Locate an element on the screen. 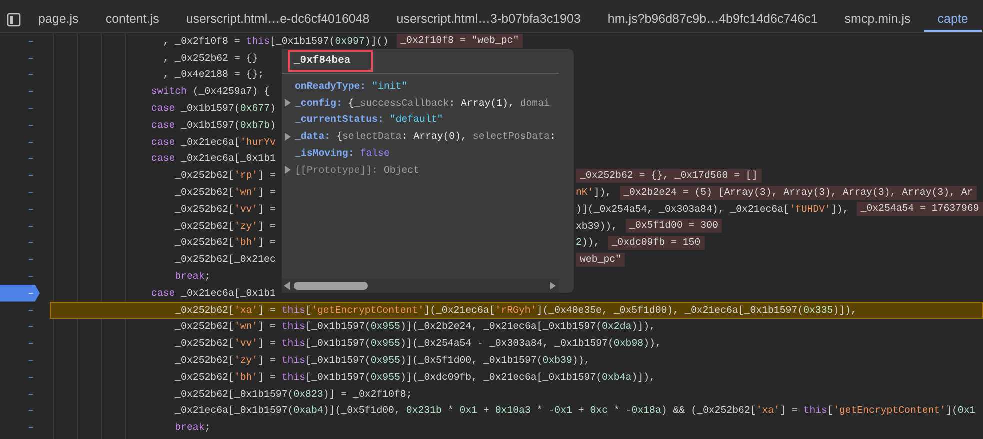  property-key: _data: is located at coordinates (313, 136).